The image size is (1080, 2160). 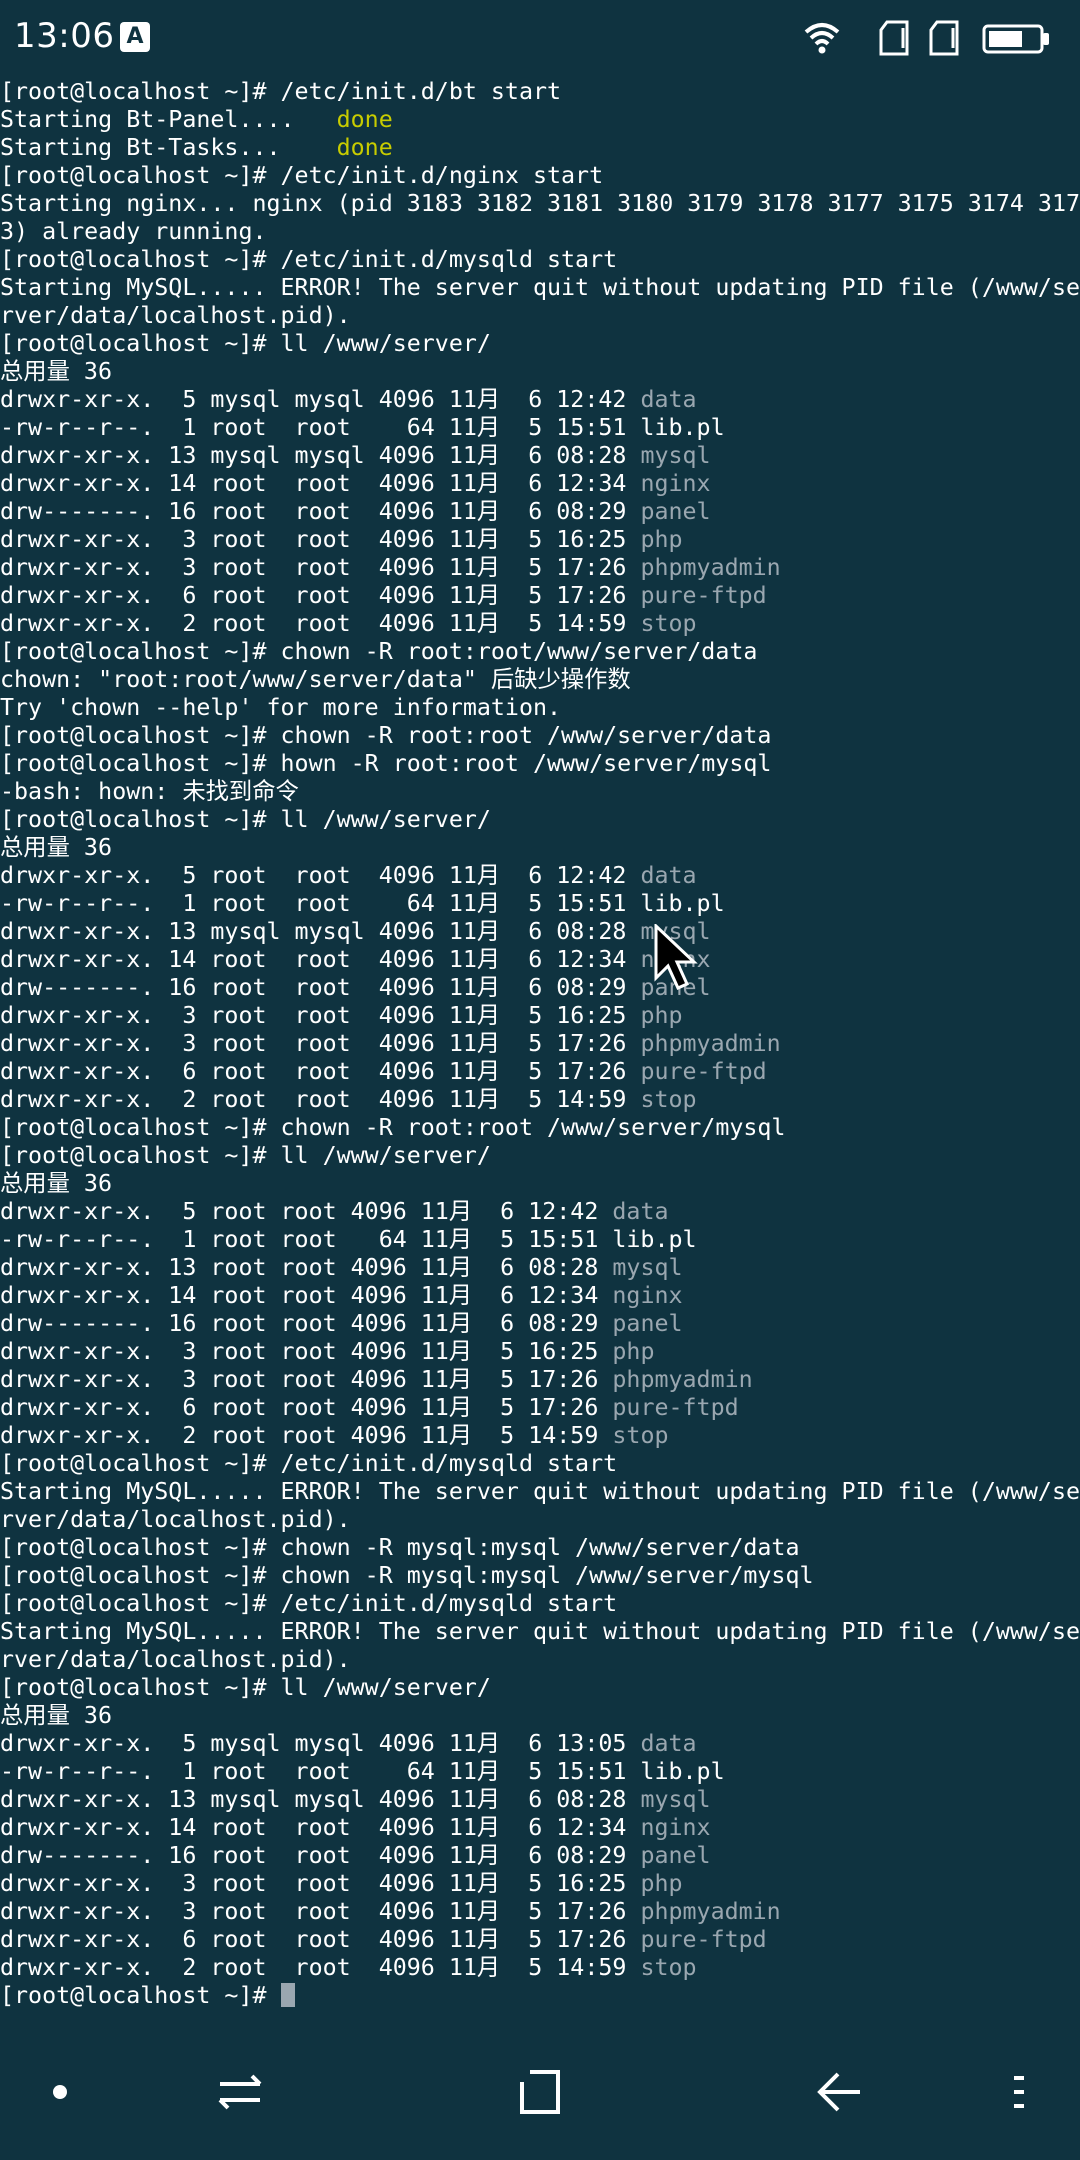 What do you see at coordinates (281, 91) in the screenshot?
I see `line-text: [root@localhost ~]# /etc/init.d/bt start` at bounding box center [281, 91].